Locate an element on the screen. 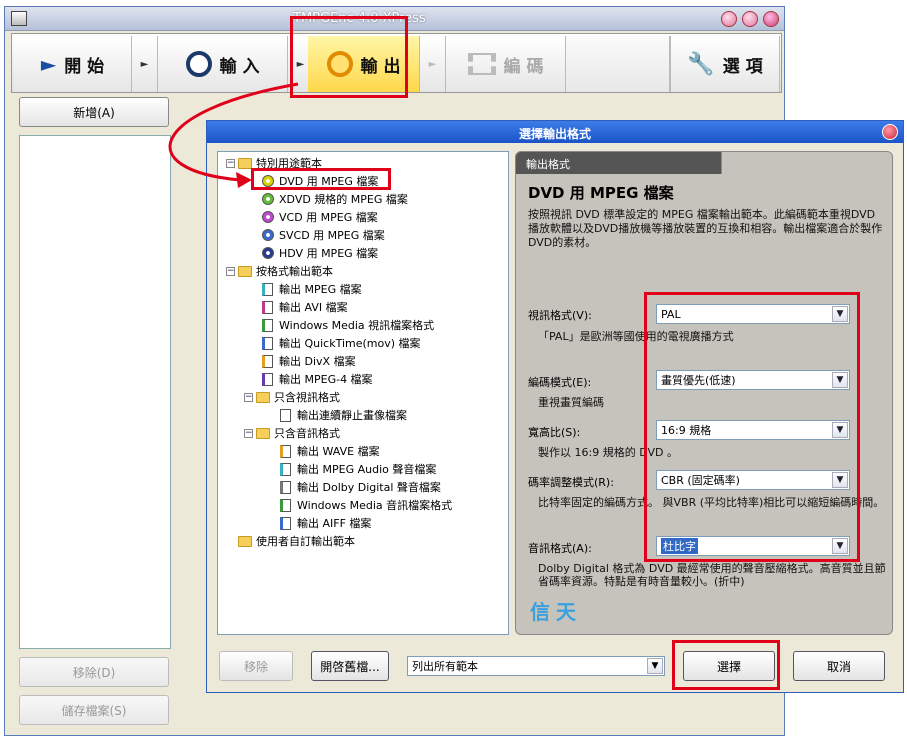 This screenshot has width=907, height=741. main-toolbar: ► 開 始 ► 輸 入 ► 輸 出 ► 編 碼 🔧 選 項 is located at coordinates (396, 63).